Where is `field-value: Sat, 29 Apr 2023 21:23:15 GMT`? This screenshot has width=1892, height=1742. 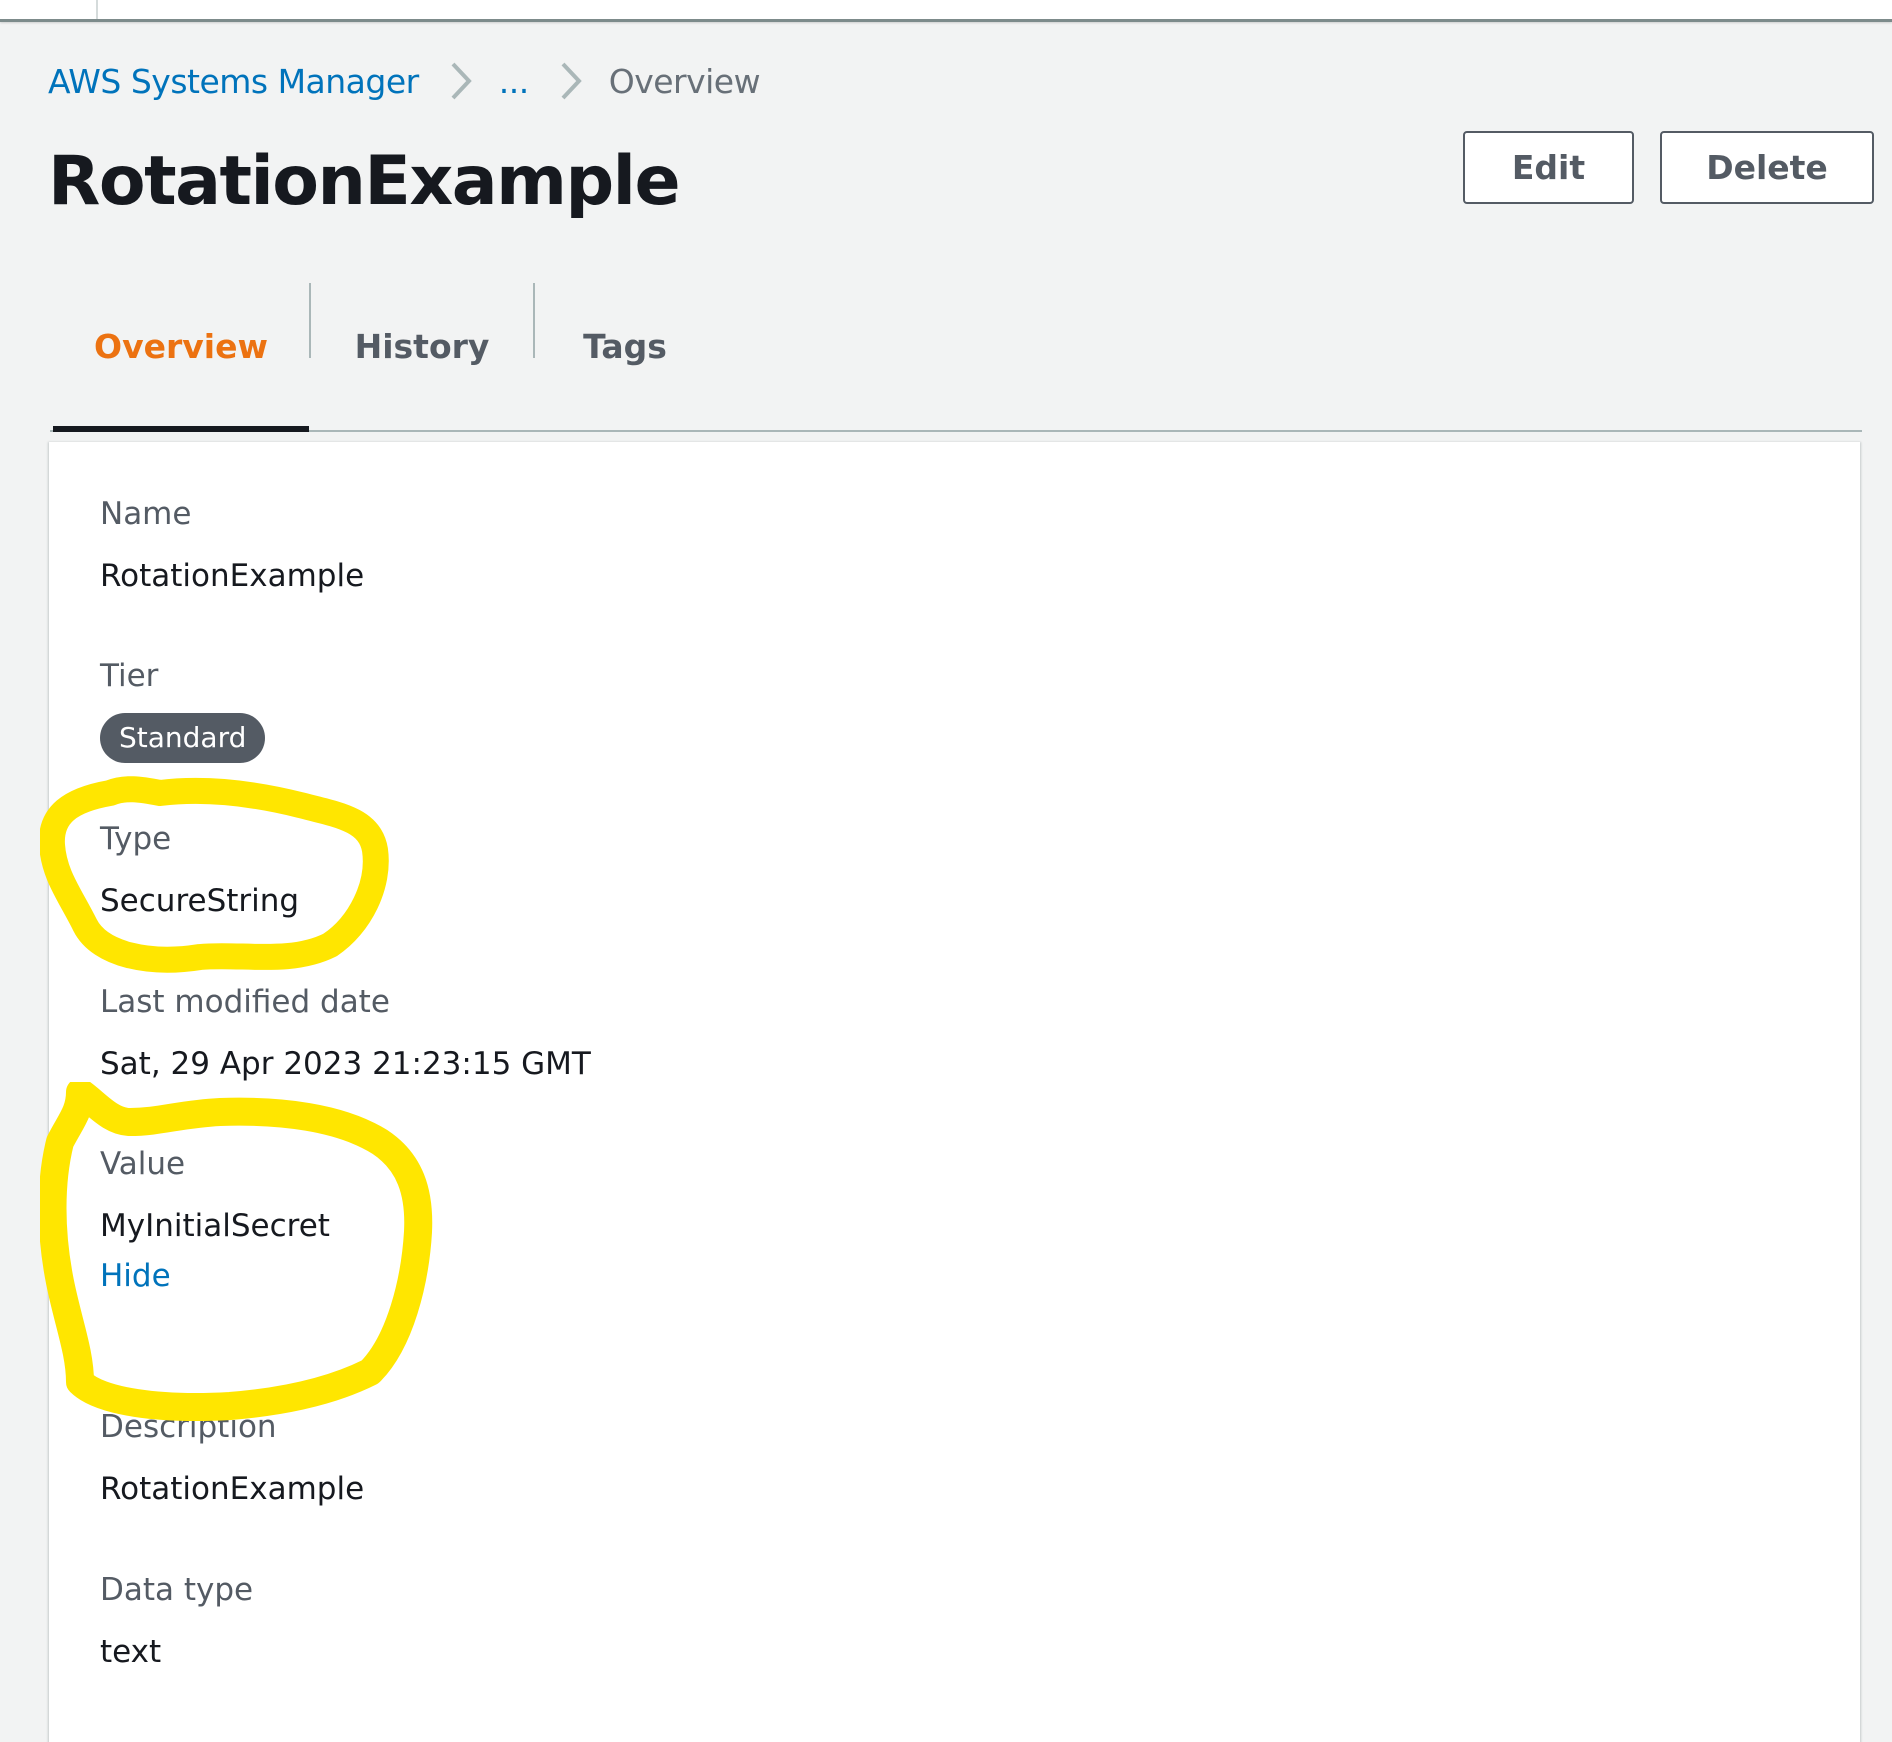
field-value: Sat, 29 Apr 2023 21:23:15 GMT is located at coordinates (345, 1064).